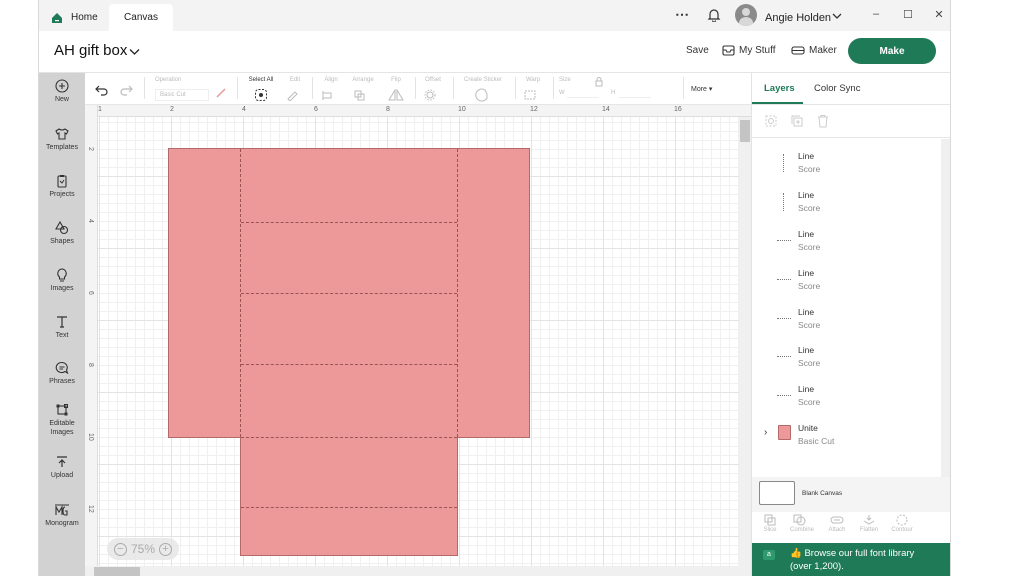 The width and height of the screenshot is (1024, 576). I want to click on flip-button: Flip, so click(396, 90).